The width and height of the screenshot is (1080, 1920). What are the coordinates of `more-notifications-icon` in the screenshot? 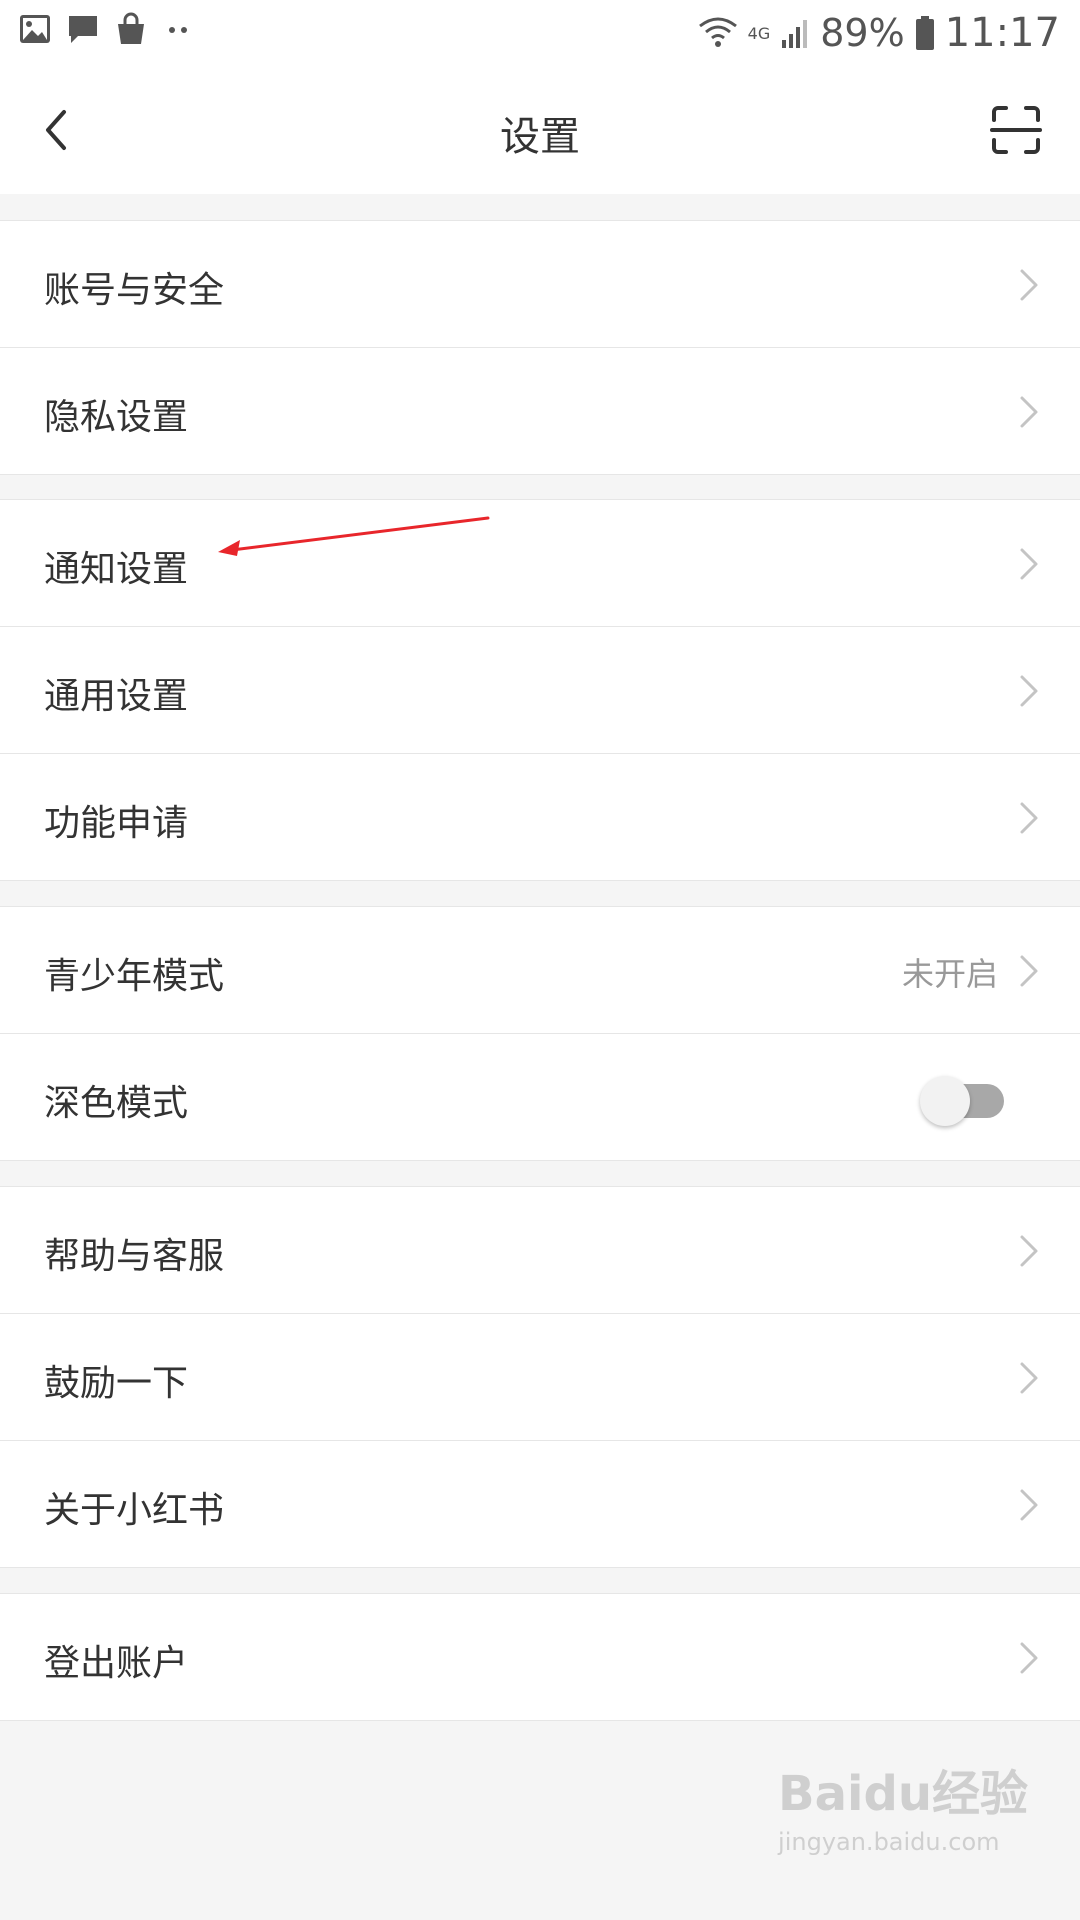 It's located at (178, 30).